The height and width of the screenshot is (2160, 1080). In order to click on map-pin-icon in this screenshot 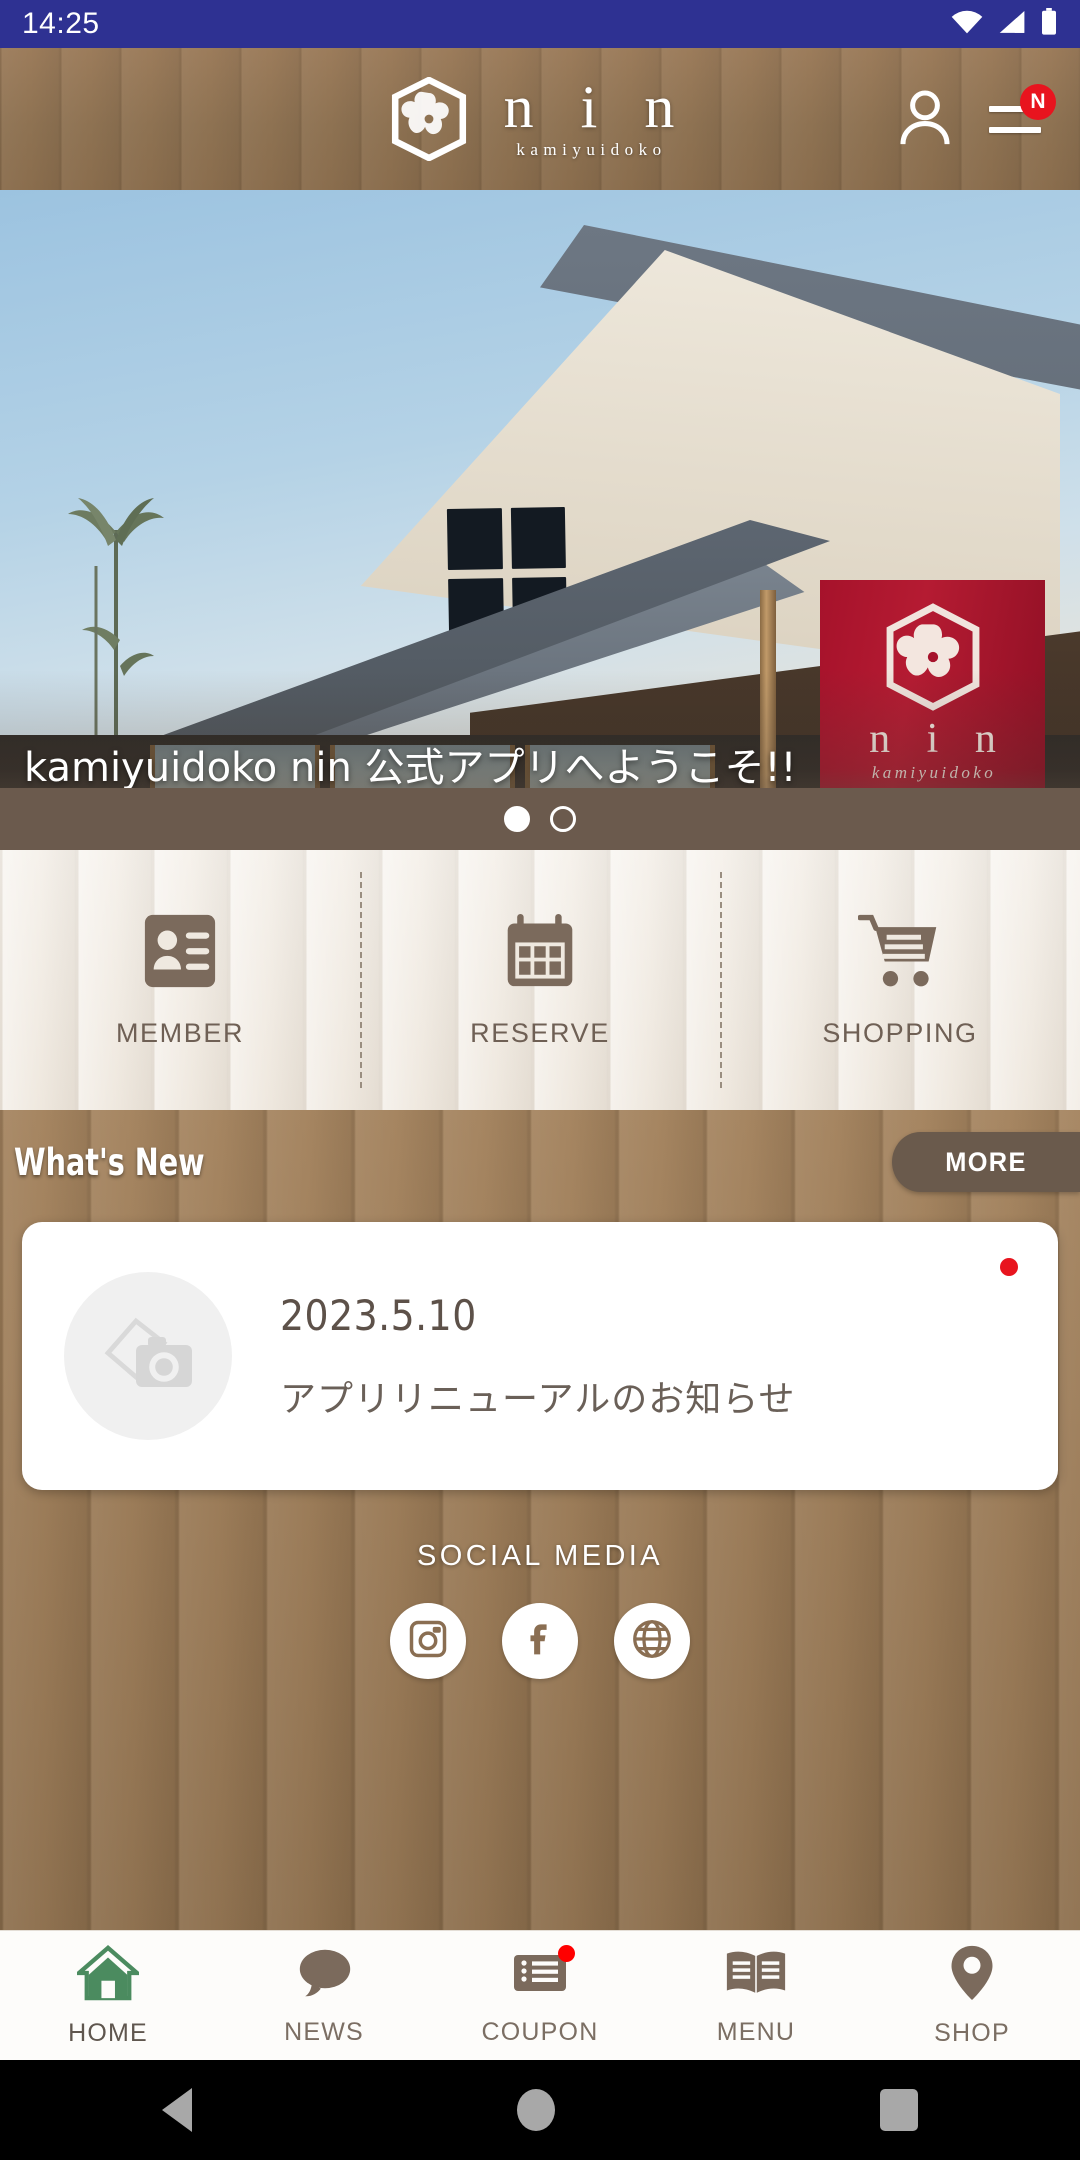, I will do `click(972, 1975)`.